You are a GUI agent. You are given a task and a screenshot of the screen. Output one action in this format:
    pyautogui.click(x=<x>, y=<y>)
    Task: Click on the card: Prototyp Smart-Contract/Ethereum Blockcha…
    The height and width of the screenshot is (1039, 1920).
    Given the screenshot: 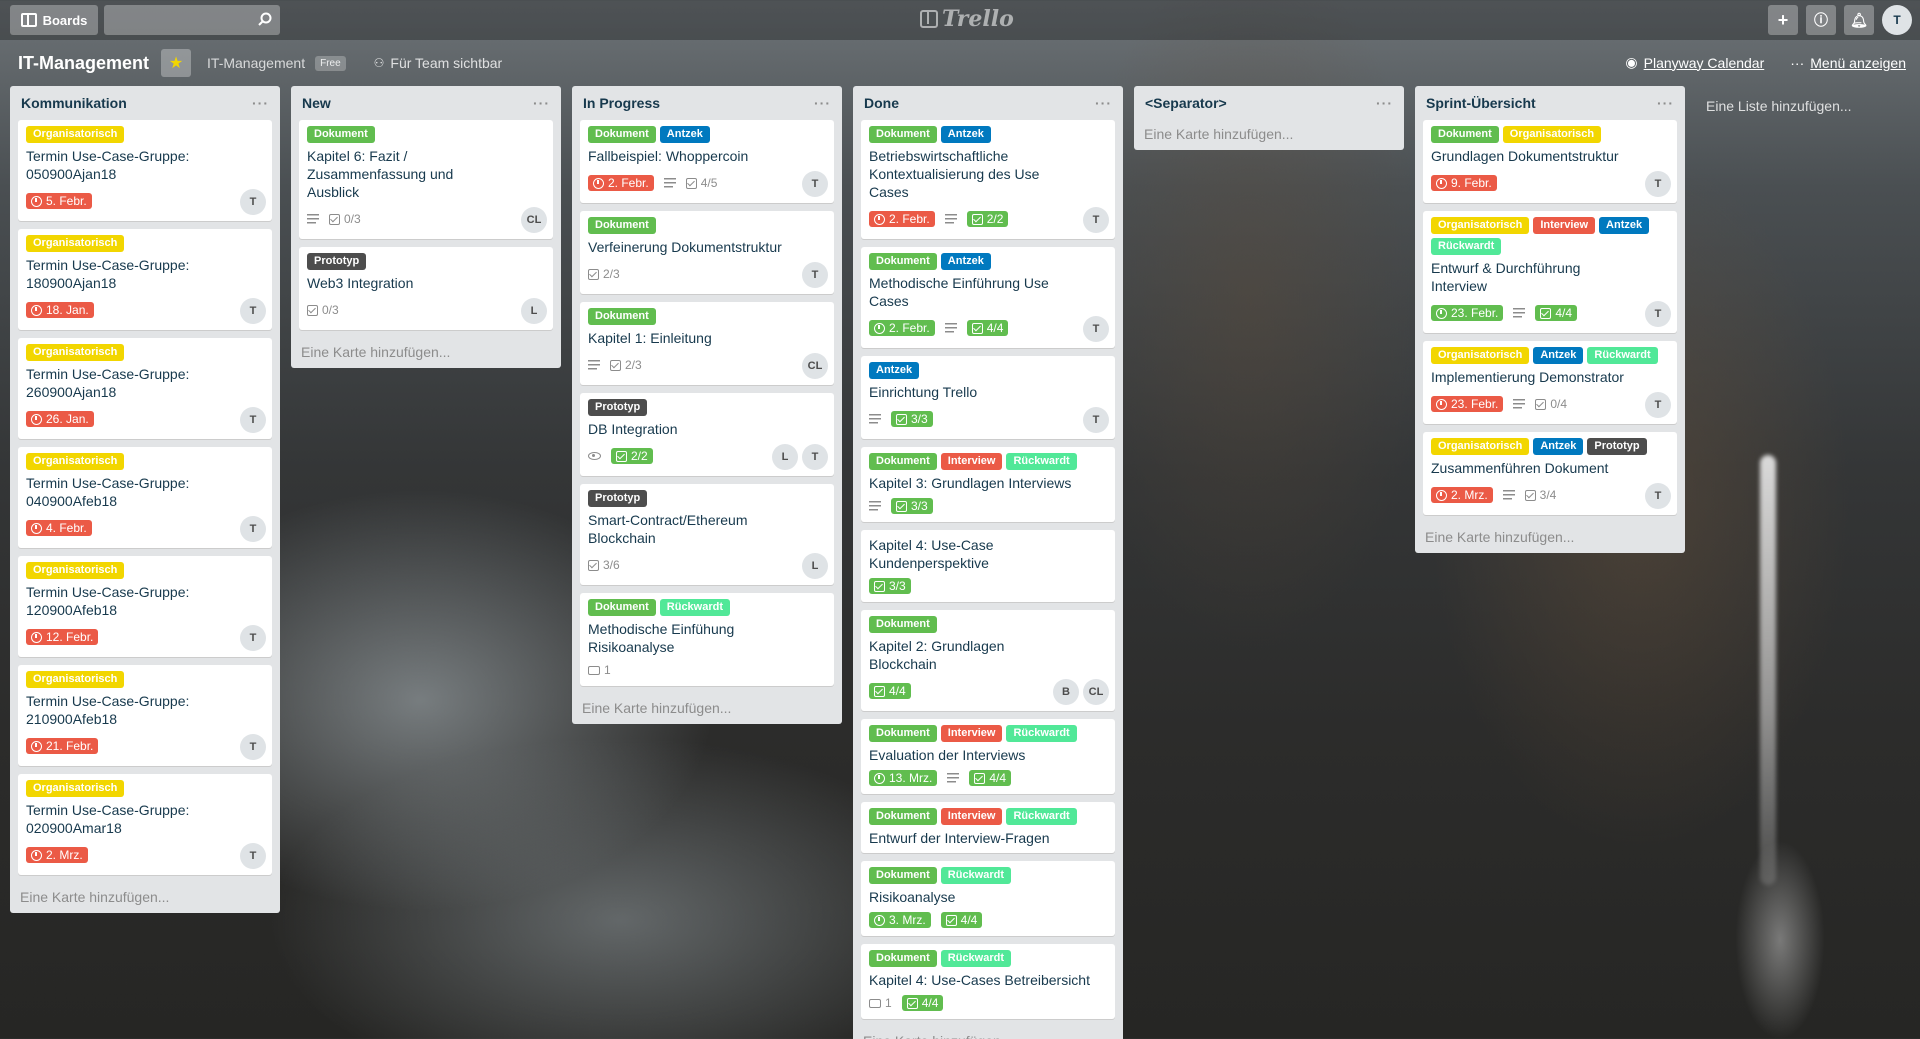 What is the action you would take?
    pyautogui.click(x=707, y=534)
    